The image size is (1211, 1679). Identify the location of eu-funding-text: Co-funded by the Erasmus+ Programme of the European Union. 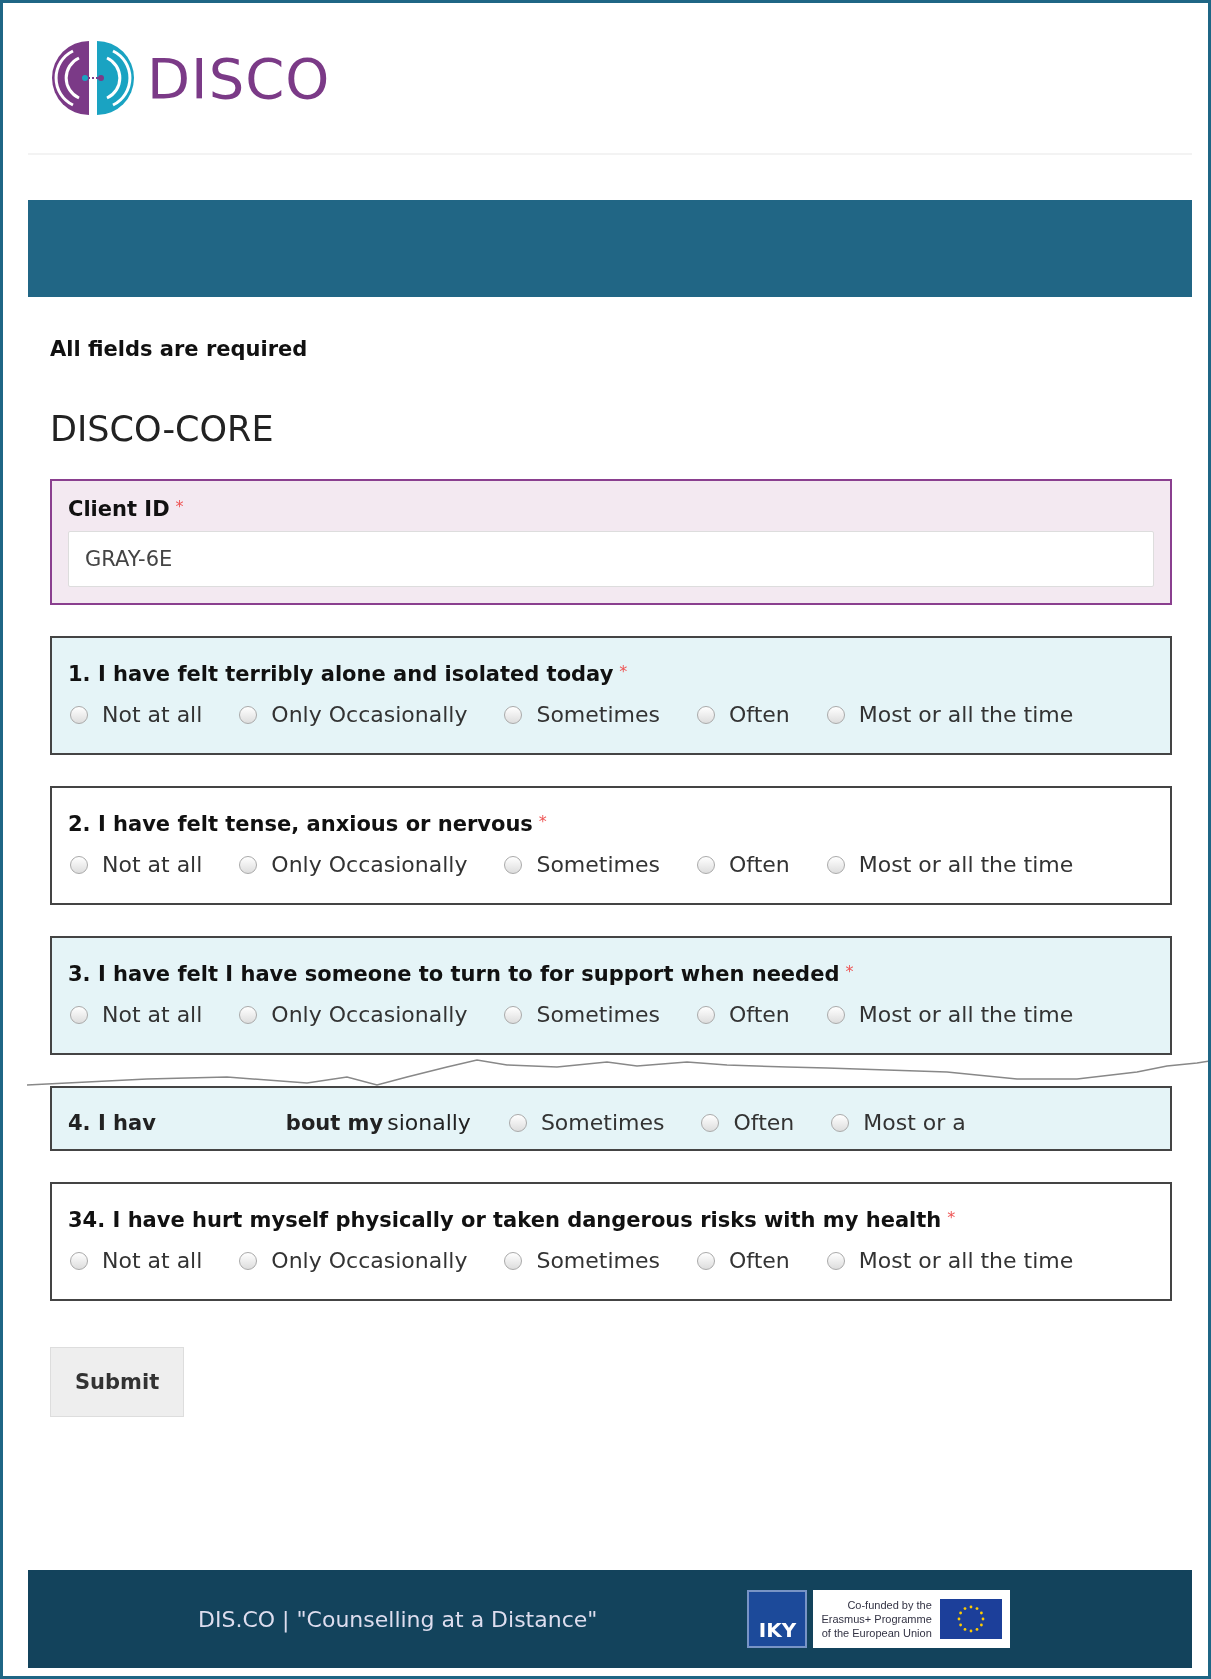
(876, 1619).